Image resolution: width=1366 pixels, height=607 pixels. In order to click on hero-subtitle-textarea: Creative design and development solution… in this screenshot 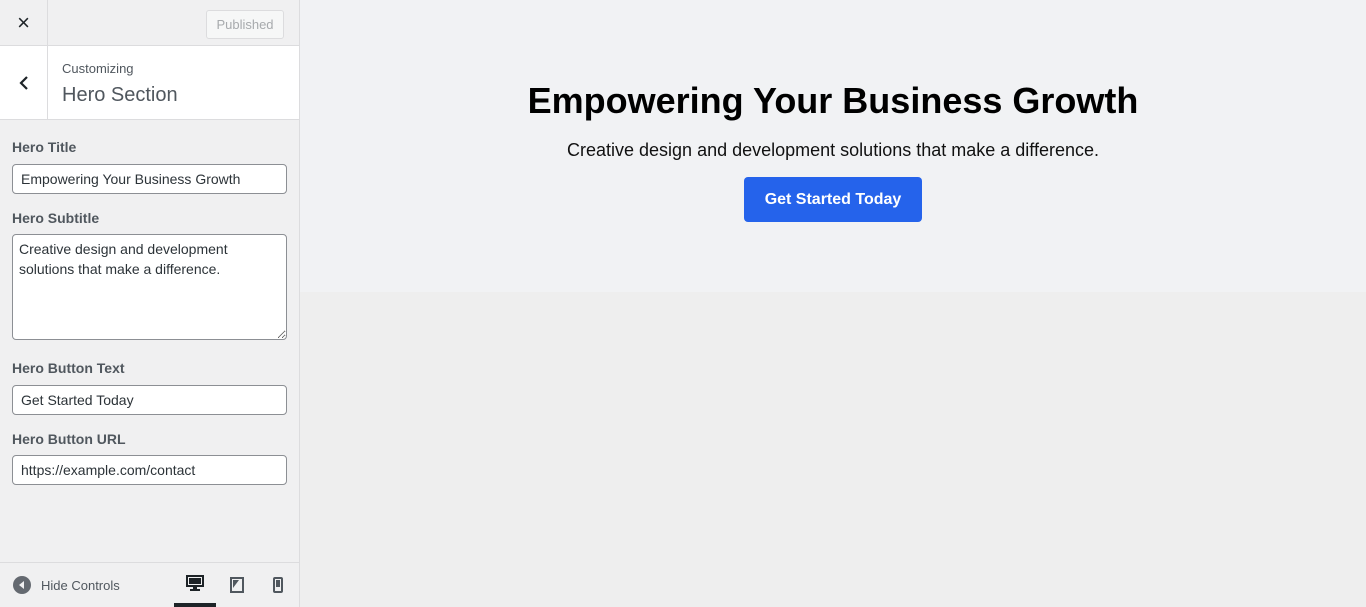, I will do `click(149, 287)`.